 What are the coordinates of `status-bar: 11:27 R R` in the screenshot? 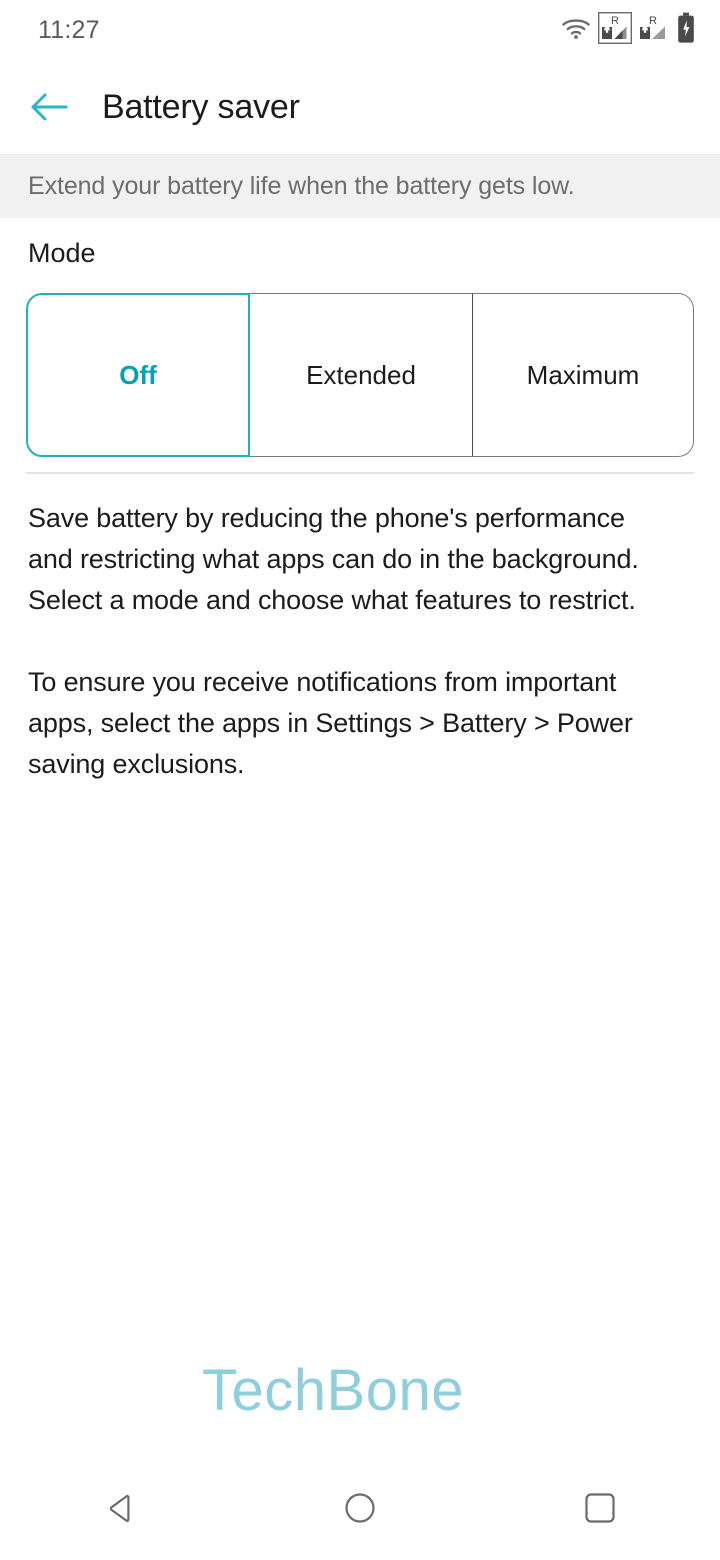 It's located at (360, 30).